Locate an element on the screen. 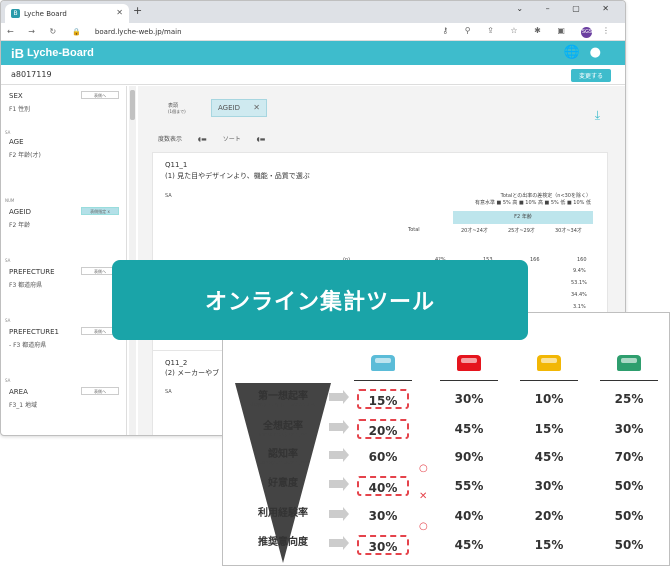 This screenshot has width=670, height=566. question-title: (1) 見た目やデザインより、機能・品質で選ぶ is located at coordinates (237, 176).